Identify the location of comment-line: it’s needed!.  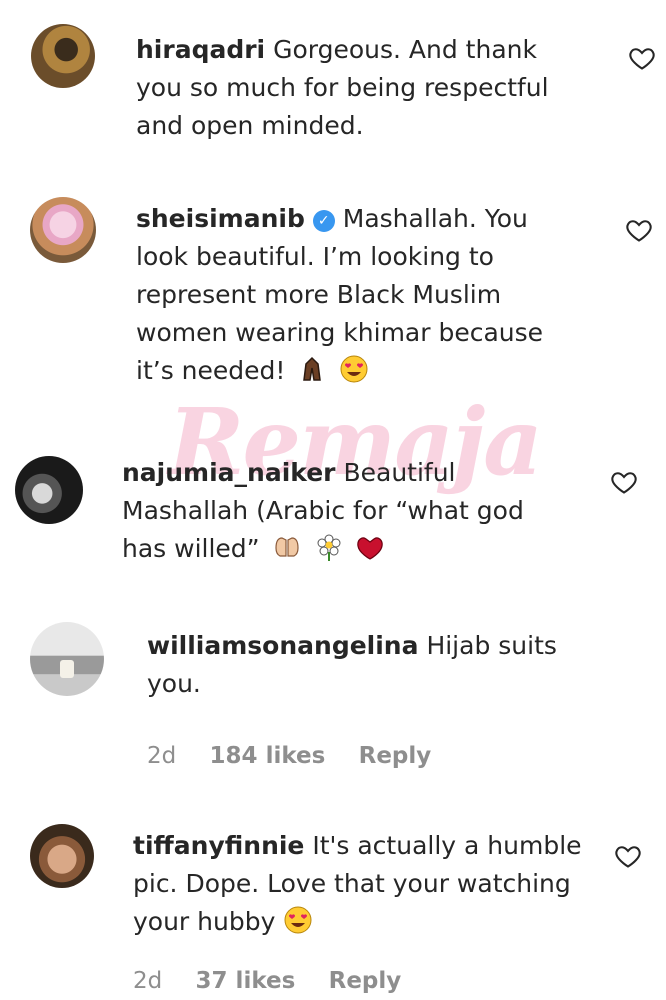
(211, 370).